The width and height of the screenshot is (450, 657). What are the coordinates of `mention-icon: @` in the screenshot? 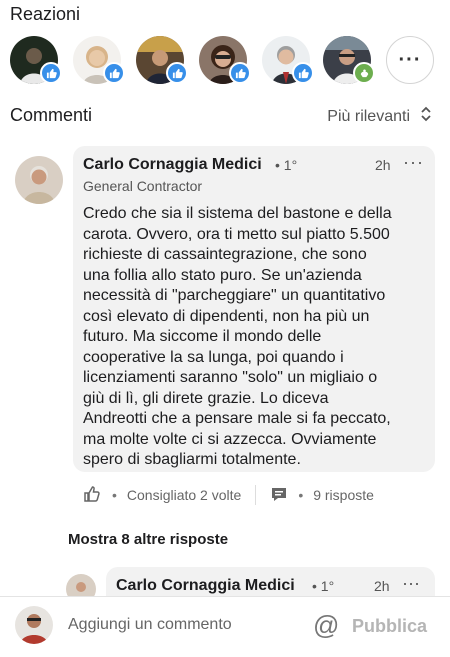 It's located at (326, 625).